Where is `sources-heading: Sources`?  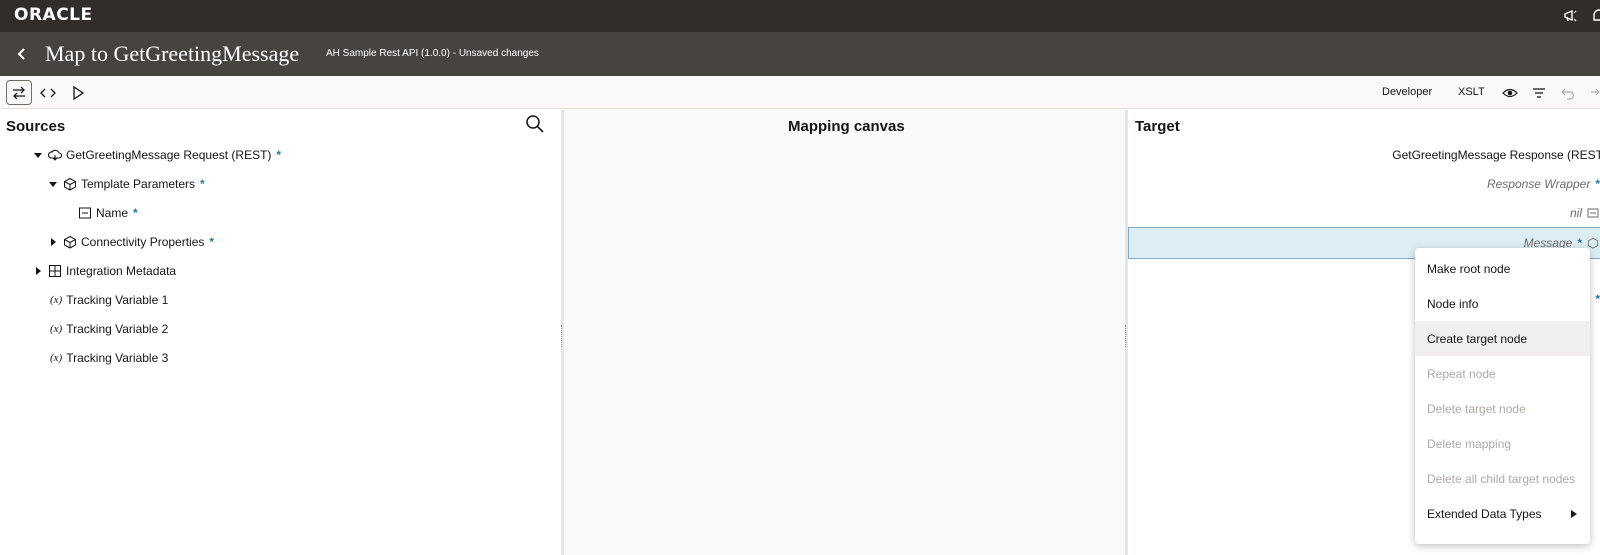
sources-heading: Sources is located at coordinates (36, 126).